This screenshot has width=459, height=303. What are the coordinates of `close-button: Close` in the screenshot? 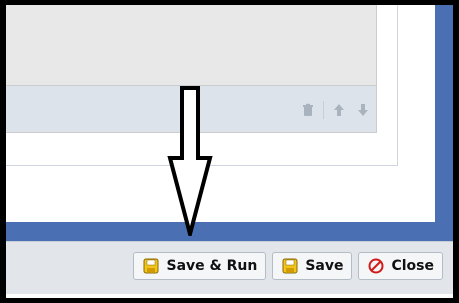 It's located at (400, 266).